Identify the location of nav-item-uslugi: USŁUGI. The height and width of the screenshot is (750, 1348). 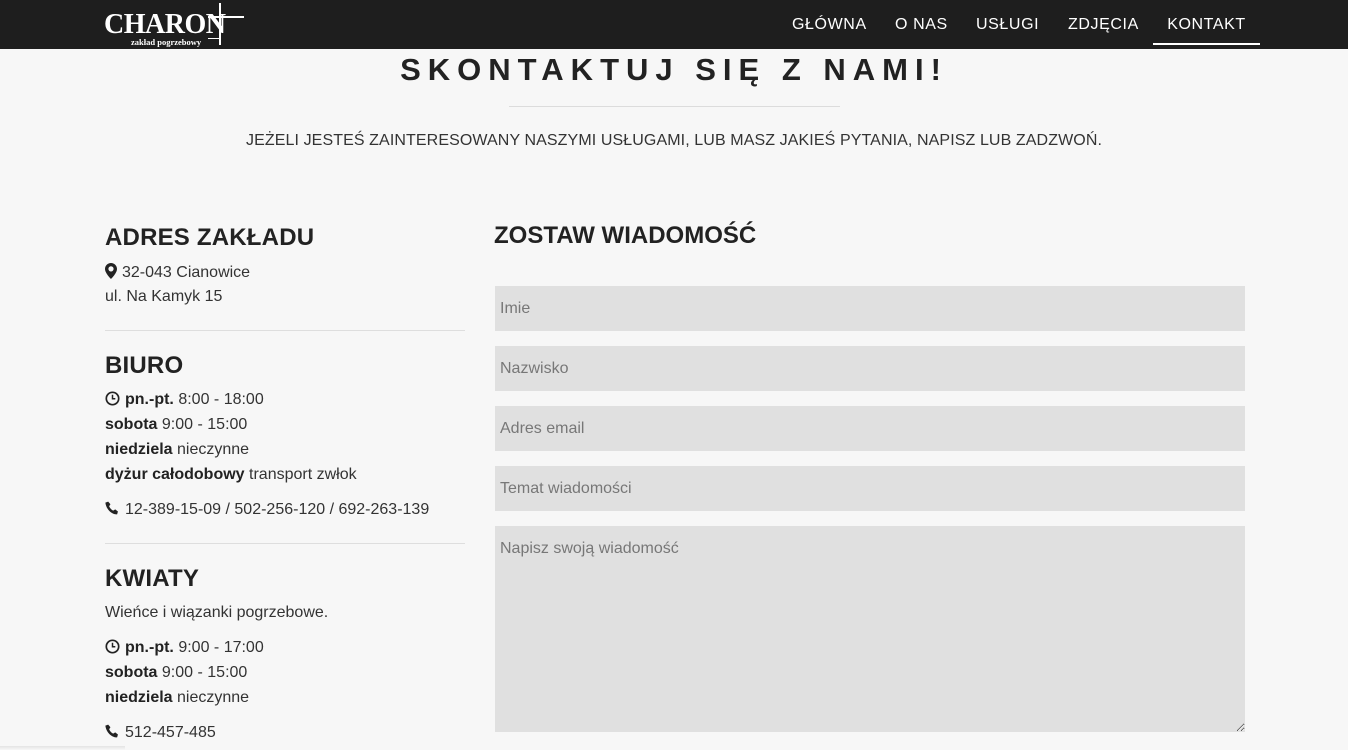
(1007, 22).